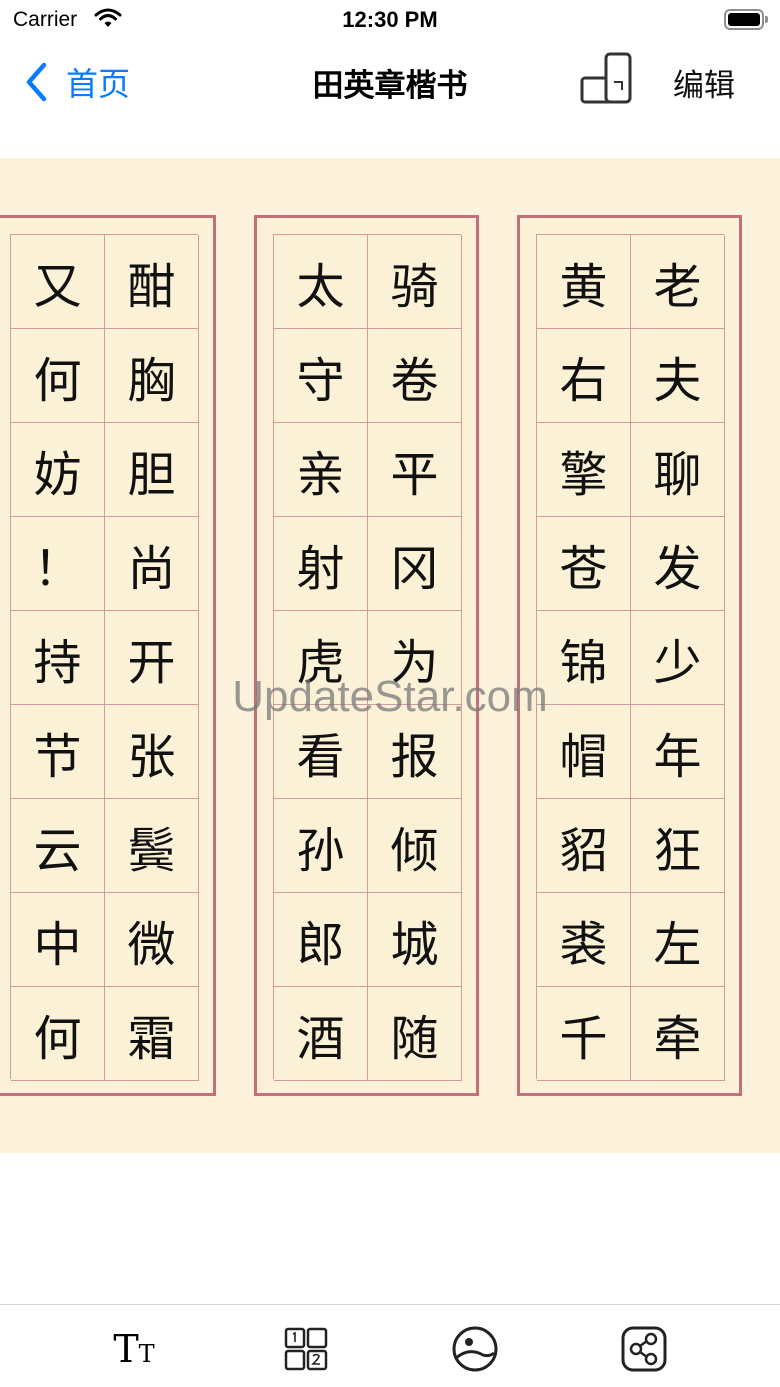 This screenshot has width=780, height=1387. What do you see at coordinates (678, 470) in the screenshot?
I see `character-cell: 聊` at bounding box center [678, 470].